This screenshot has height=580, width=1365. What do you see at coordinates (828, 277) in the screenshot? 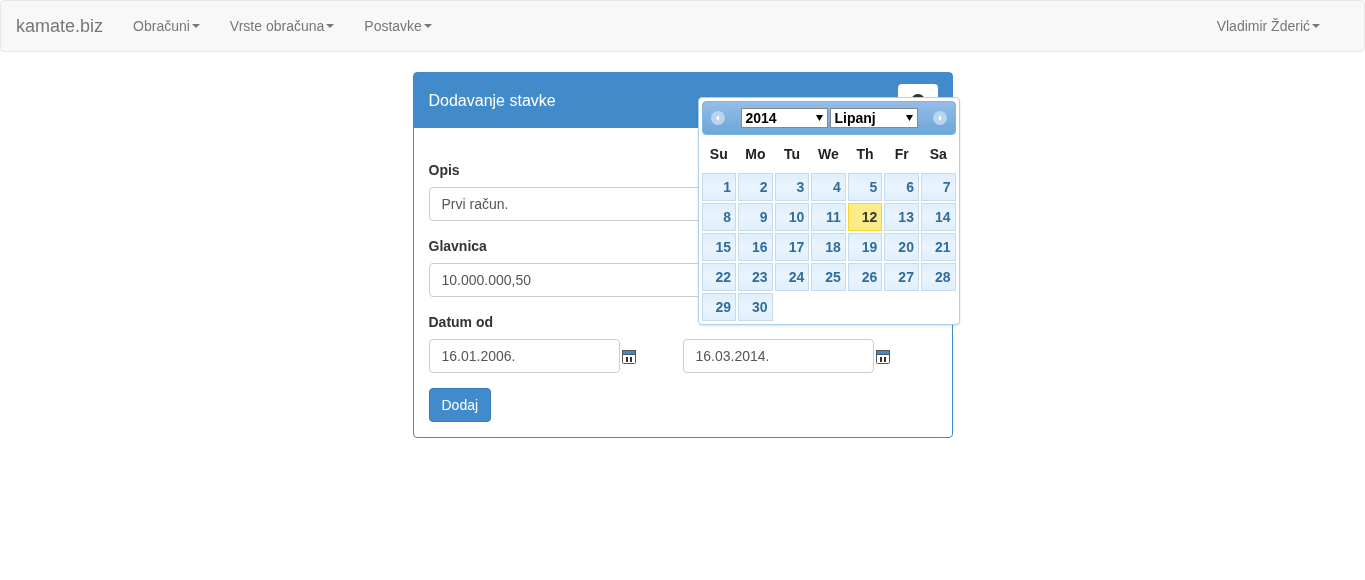
I see `day-cell: 25` at bounding box center [828, 277].